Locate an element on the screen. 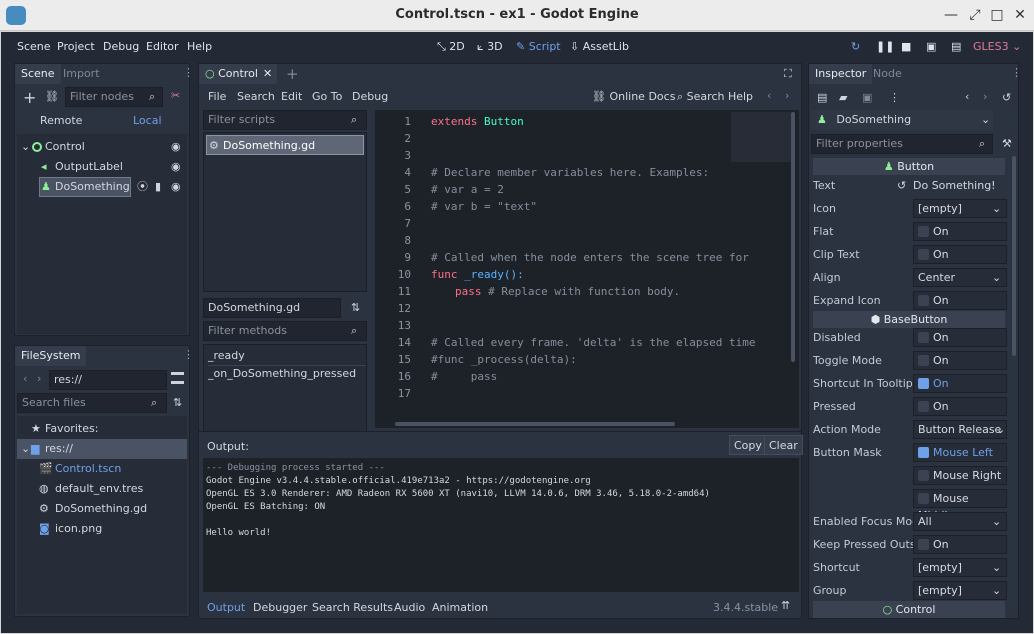 The height and width of the screenshot is (634, 1034). restore-icon: ⤢ is located at coordinates (975, 15).